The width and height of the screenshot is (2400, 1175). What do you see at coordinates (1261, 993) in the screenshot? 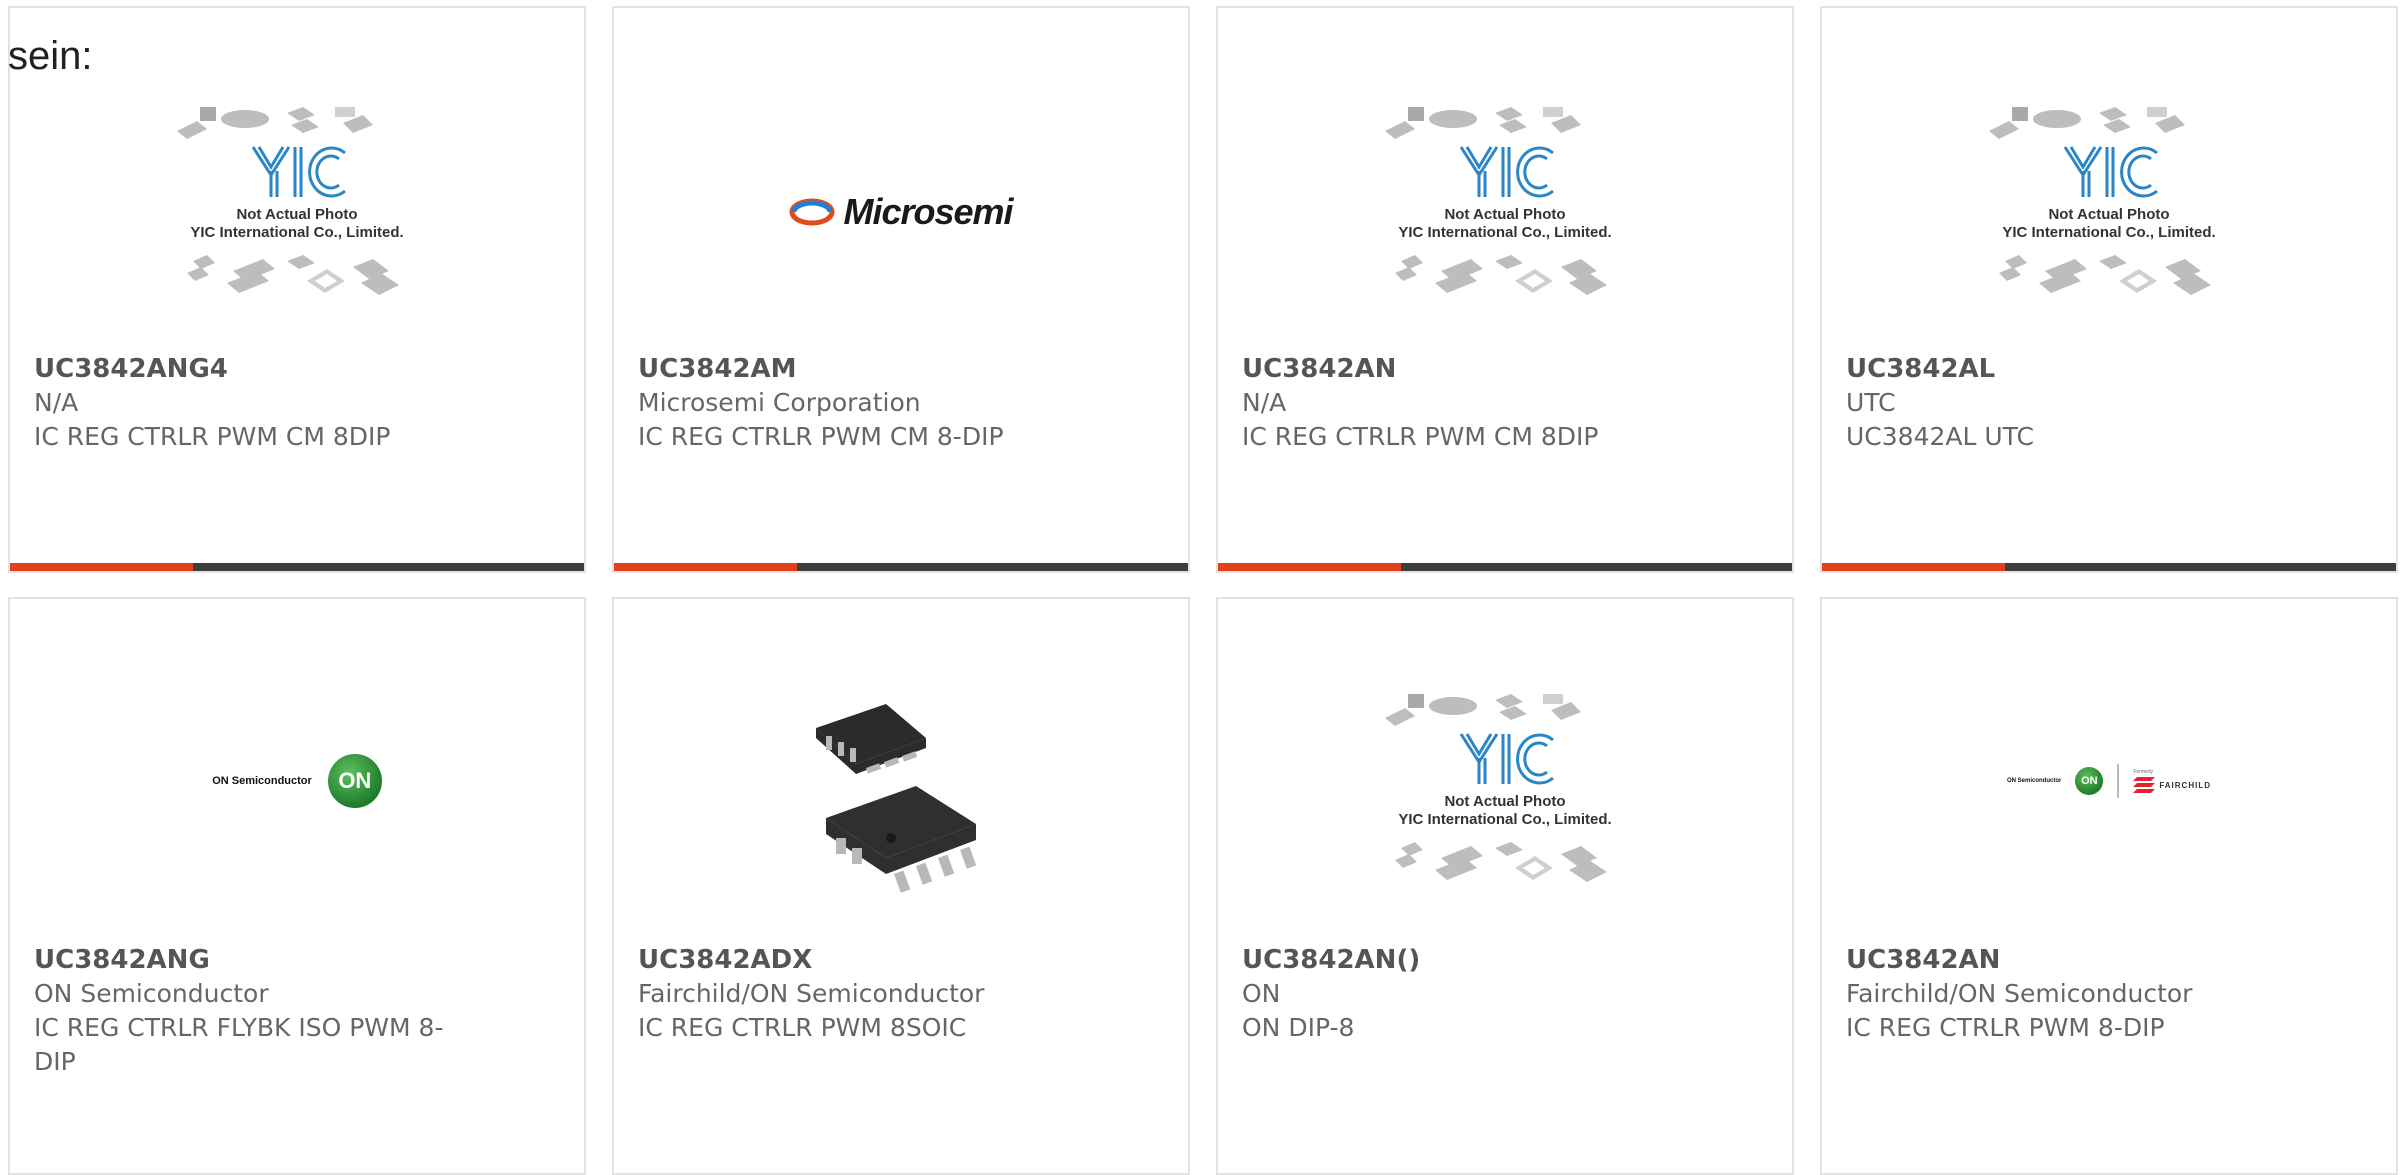
I see `manufacturer: ON` at bounding box center [1261, 993].